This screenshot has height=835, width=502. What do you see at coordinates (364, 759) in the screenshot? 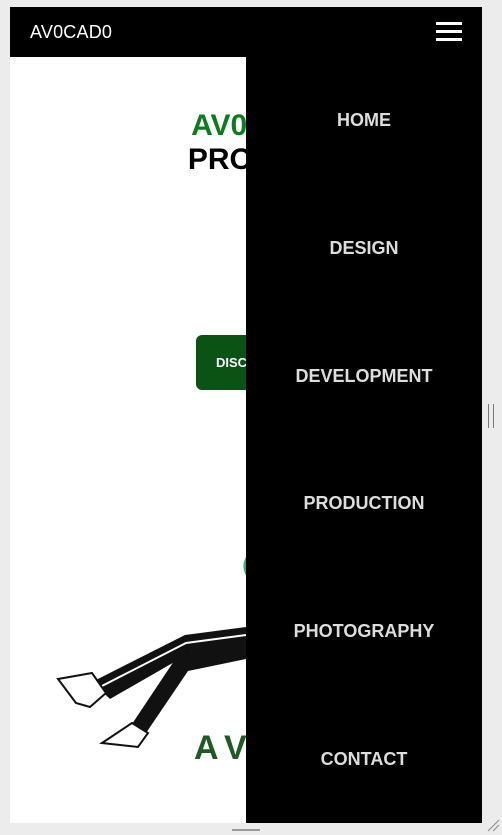
I see `menu-item-contact: CONTACT` at bounding box center [364, 759].